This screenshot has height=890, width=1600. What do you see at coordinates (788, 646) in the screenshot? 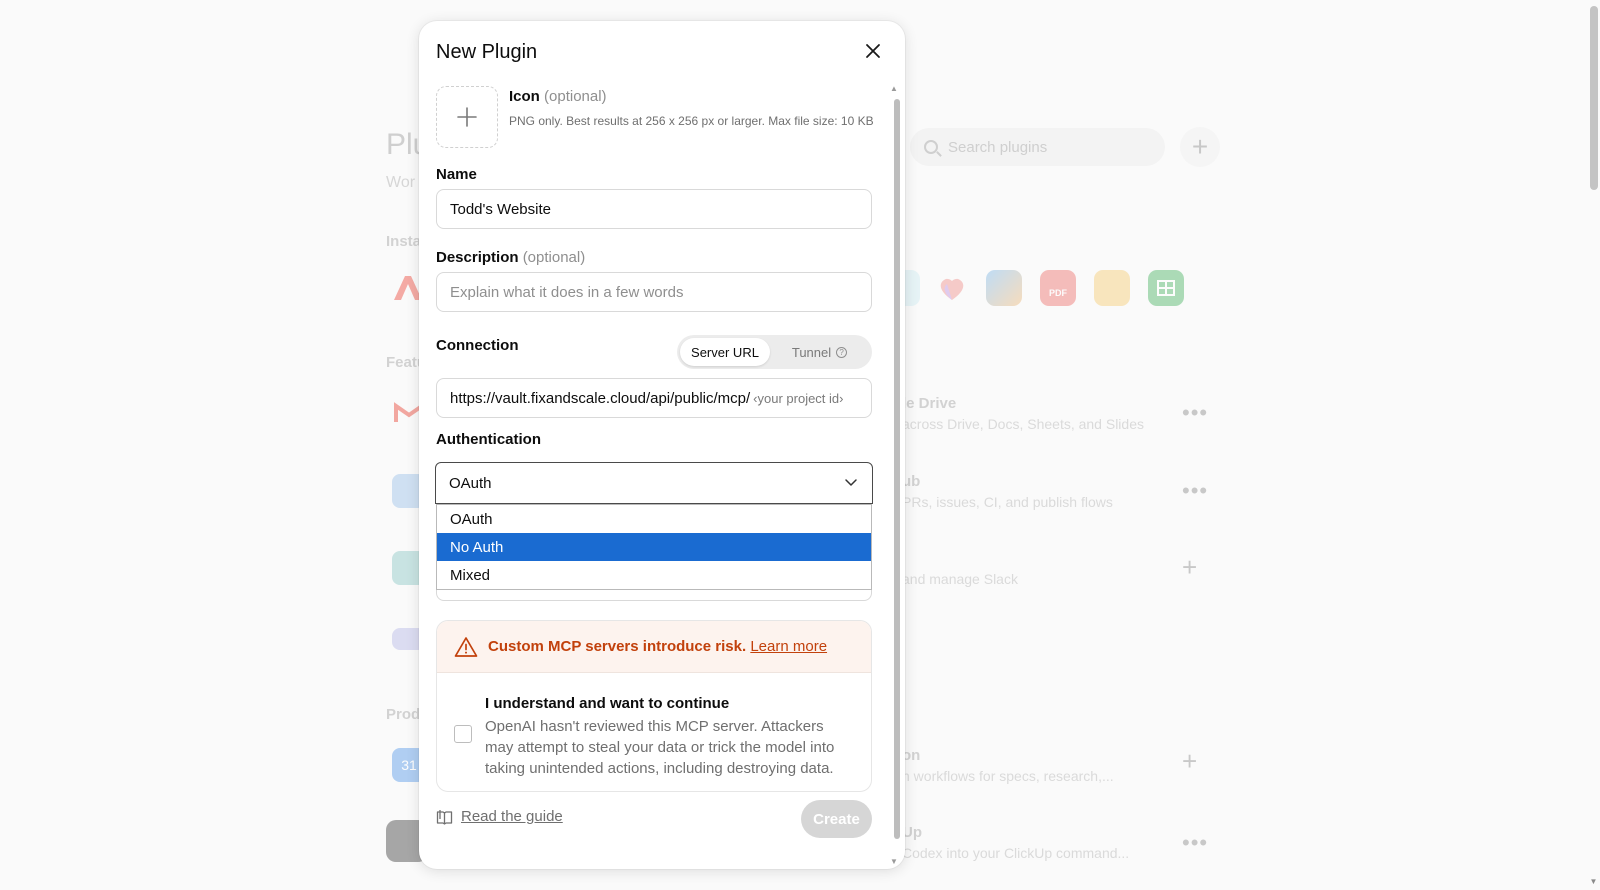
I see `learn-more-link: Learn more` at bounding box center [788, 646].